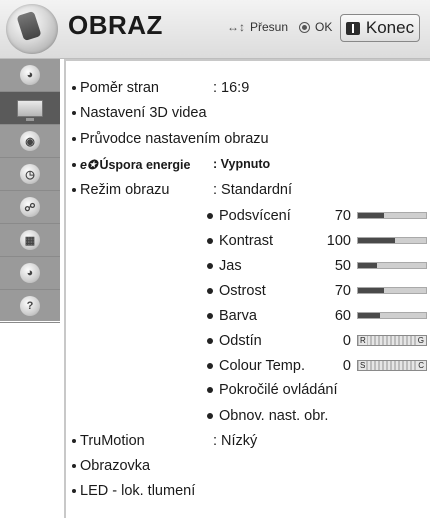  I want to click on menu-item-led-local-dimming: LED - lok. tlumení, so click(133, 493).